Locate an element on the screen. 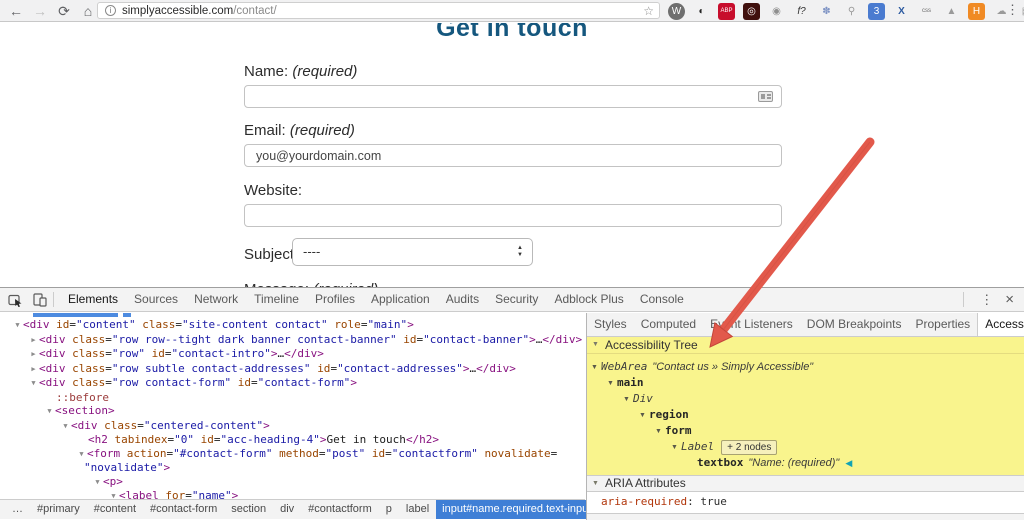  sidebar-tab-dom-breakpoints: DOM Breakpoints is located at coordinates (854, 324).